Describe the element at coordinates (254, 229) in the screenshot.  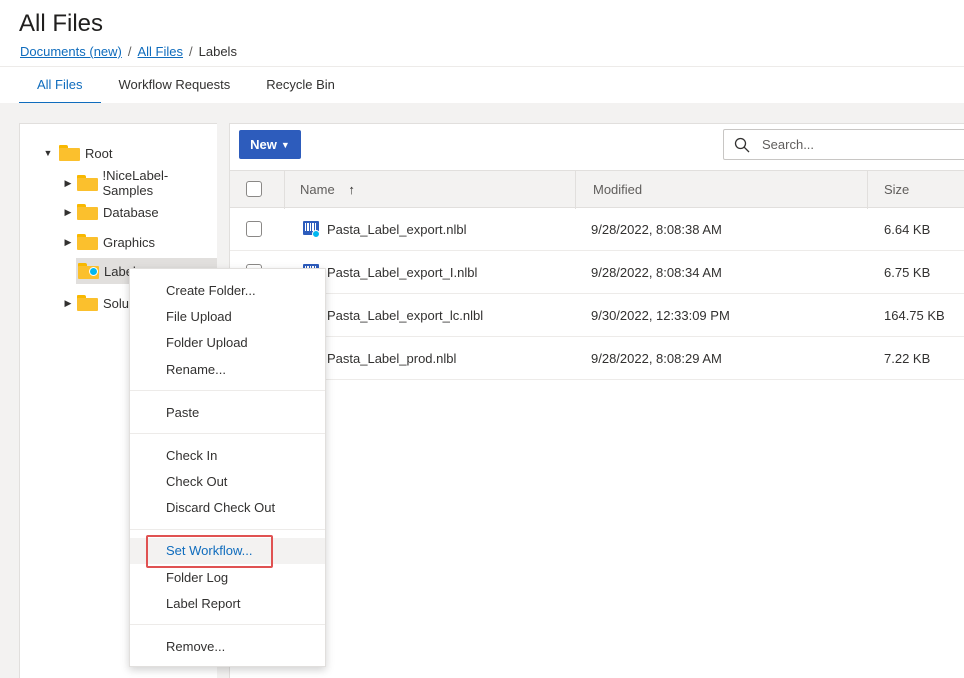
I see `row-checkbox` at that location.